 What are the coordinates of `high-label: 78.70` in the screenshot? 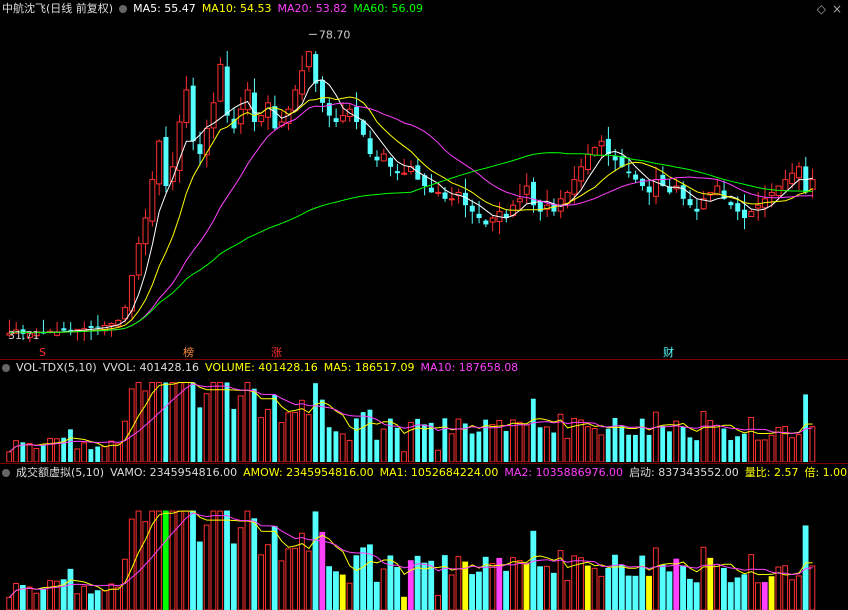 It's located at (335, 34).